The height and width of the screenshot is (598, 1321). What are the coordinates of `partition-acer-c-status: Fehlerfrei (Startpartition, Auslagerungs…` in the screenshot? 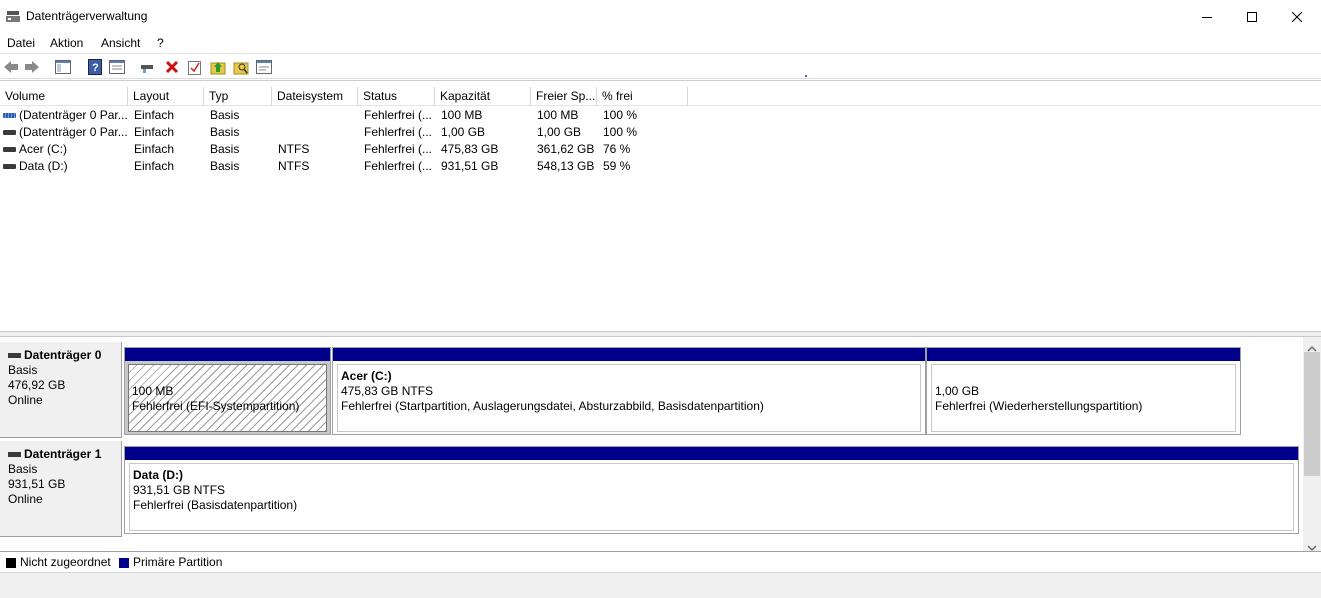 It's located at (552, 406).